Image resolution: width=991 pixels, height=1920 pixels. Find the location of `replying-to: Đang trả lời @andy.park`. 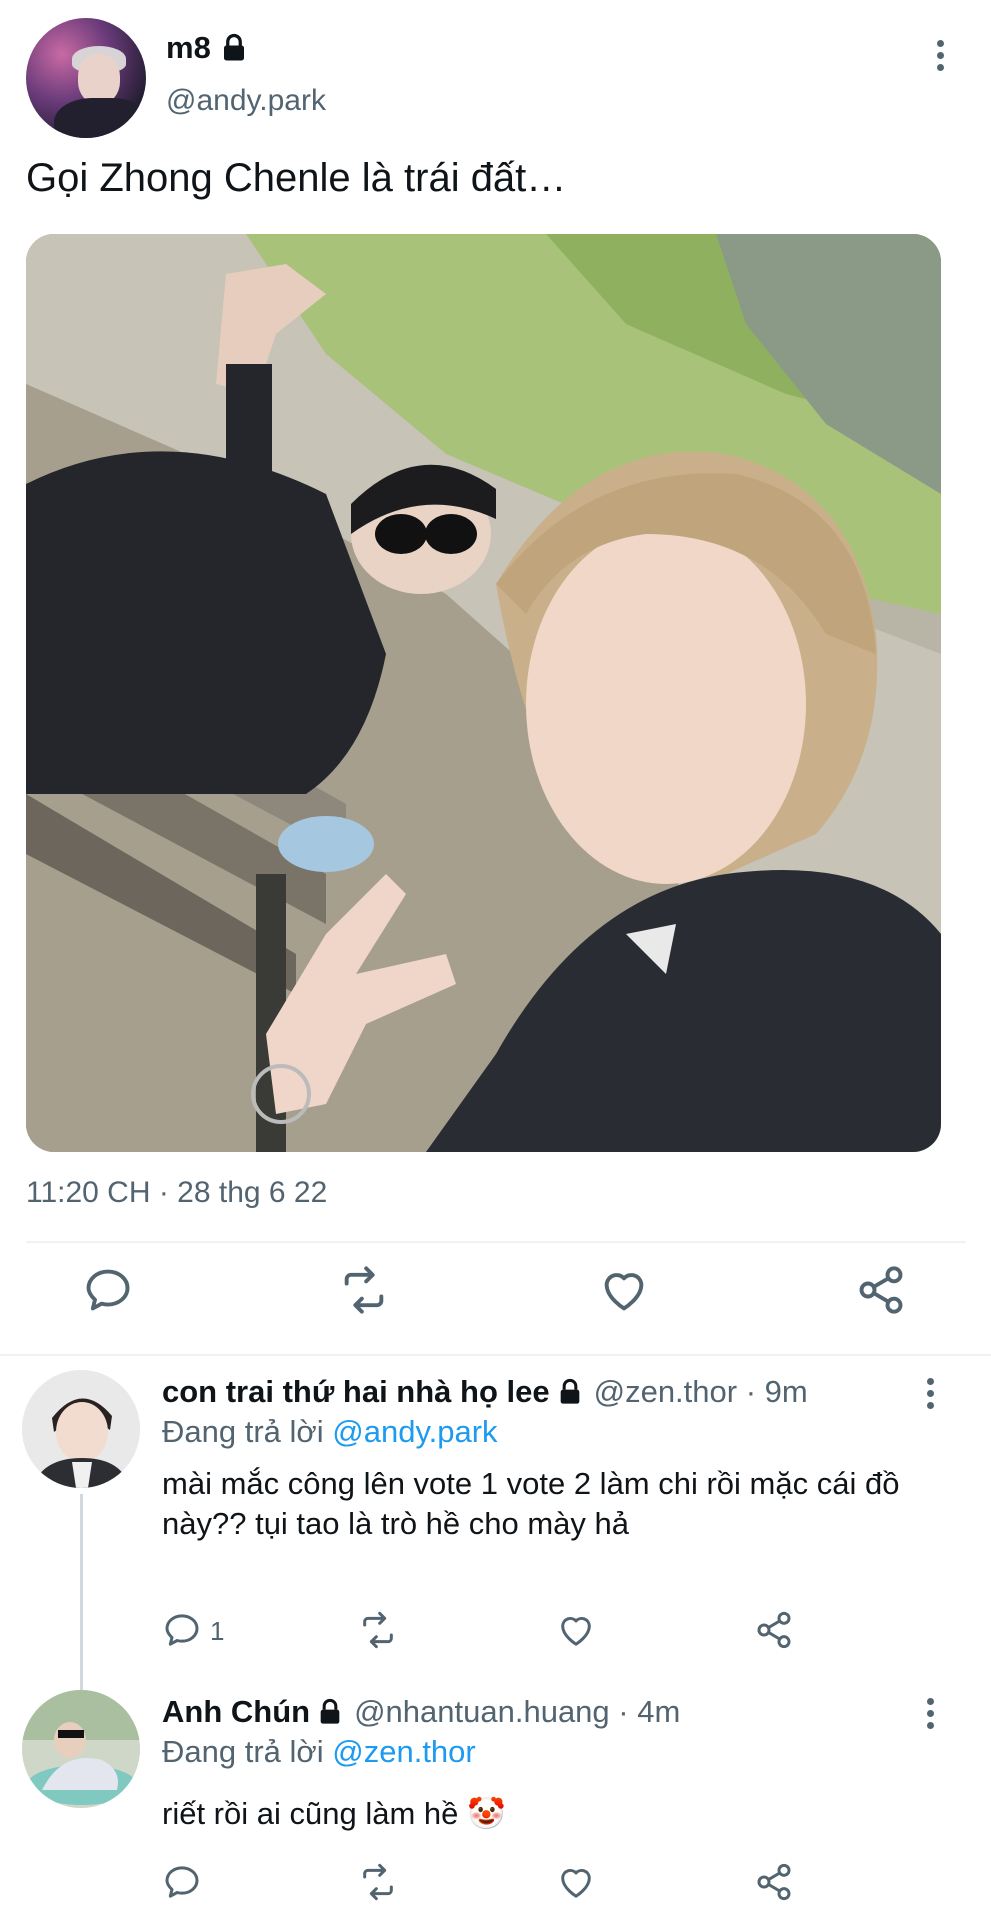

replying-to: Đang trả lời @andy.park is located at coordinates (330, 1432).